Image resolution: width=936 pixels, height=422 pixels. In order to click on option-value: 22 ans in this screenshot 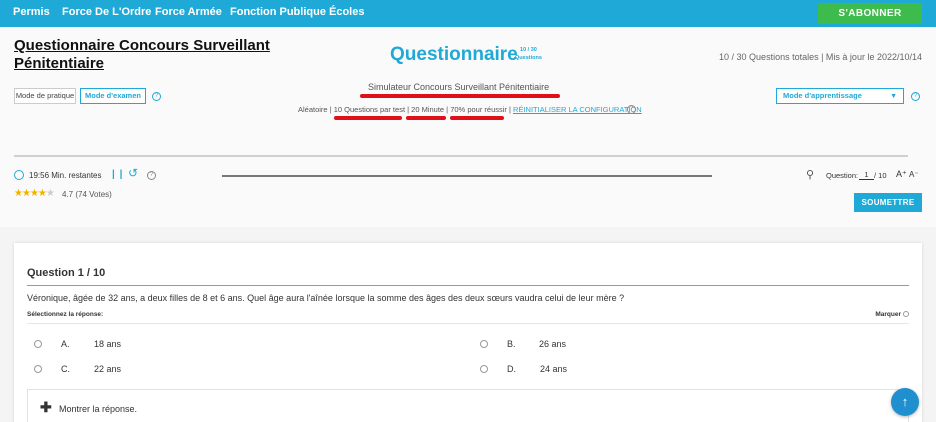, I will do `click(108, 369)`.